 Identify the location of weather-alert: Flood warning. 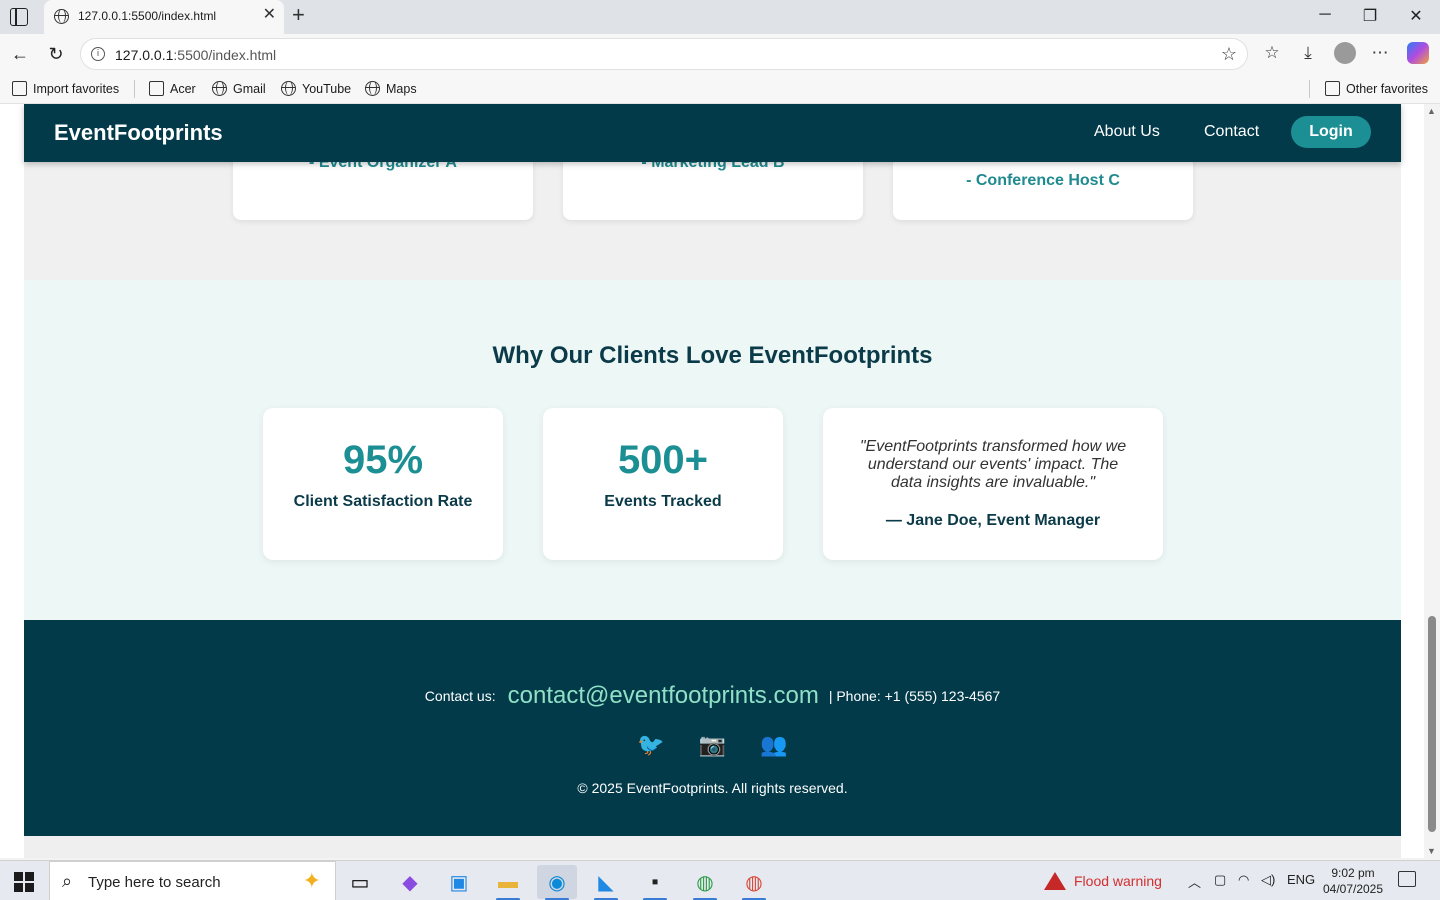
(1103, 881).